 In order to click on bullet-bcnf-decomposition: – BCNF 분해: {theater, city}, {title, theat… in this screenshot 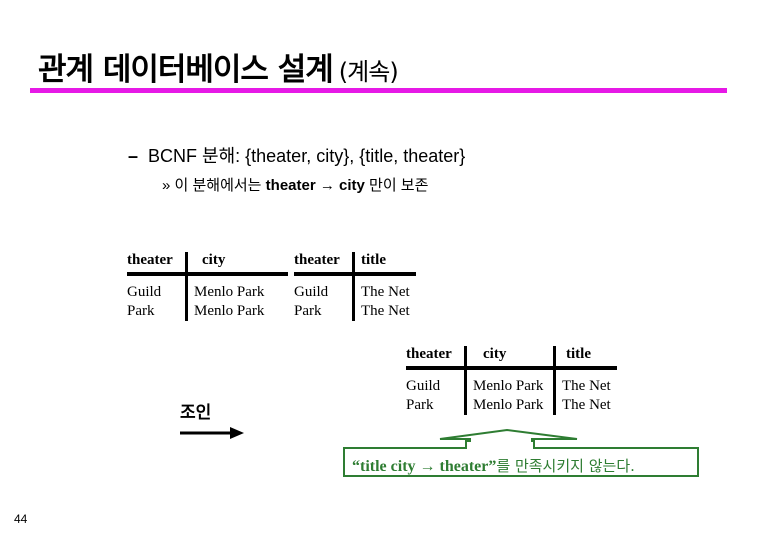, I will do `click(296, 155)`.